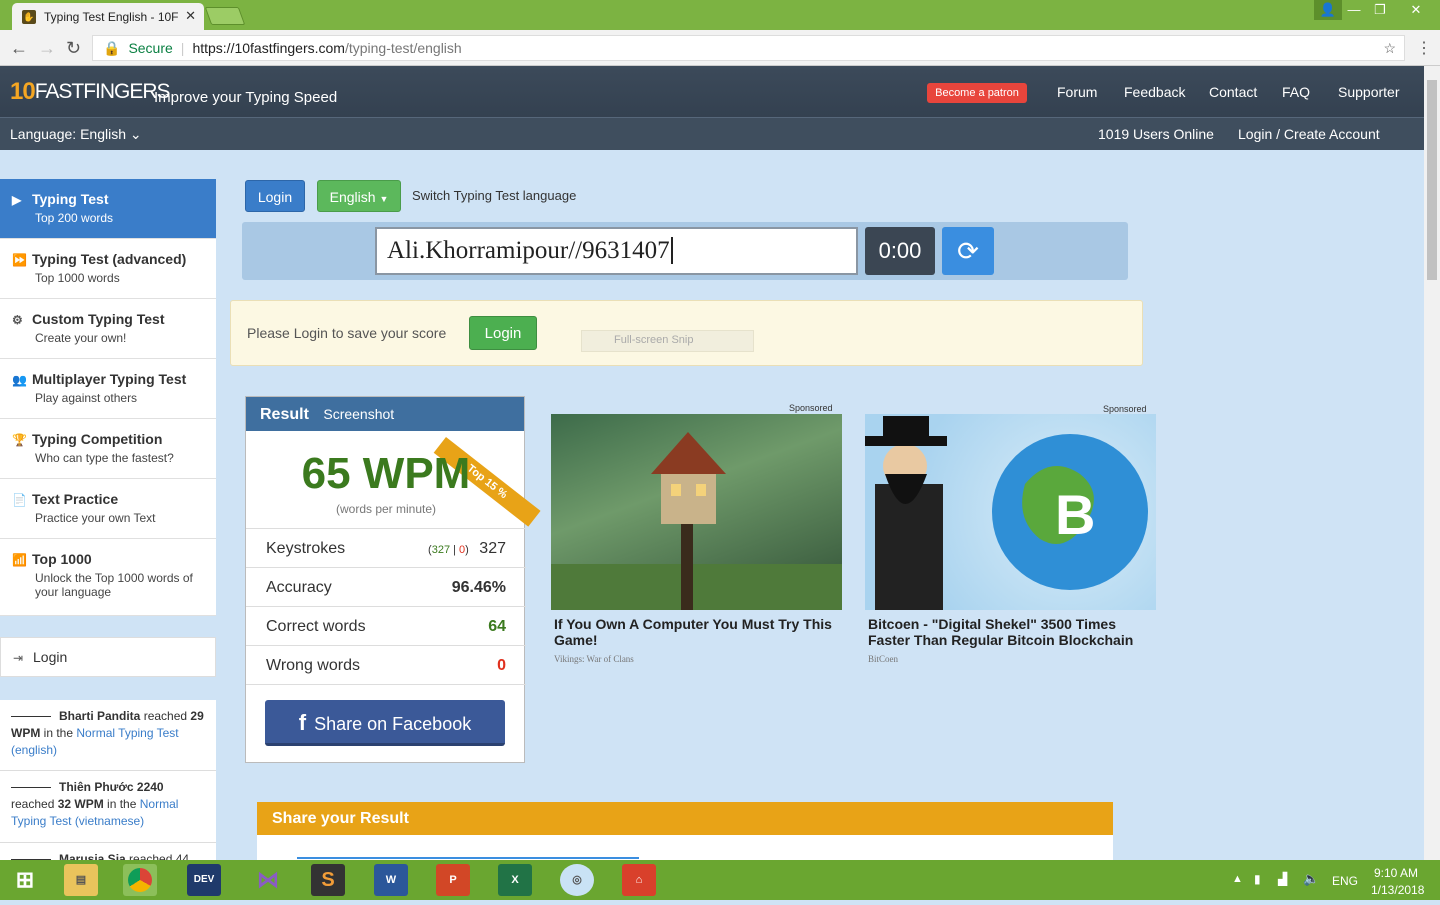  What do you see at coordinates (453, 880) in the screenshot?
I see `powerpoint-icon: P` at bounding box center [453, 880].